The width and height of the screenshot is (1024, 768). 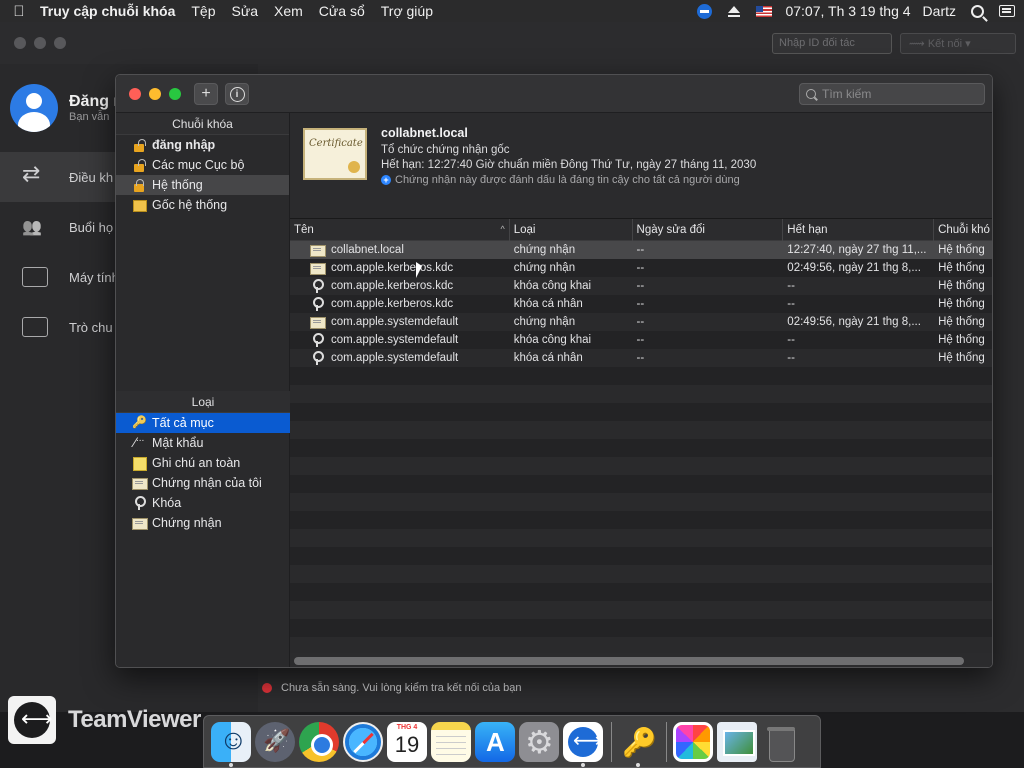 I want to click on info-button: i, so click(x=237, y=94).